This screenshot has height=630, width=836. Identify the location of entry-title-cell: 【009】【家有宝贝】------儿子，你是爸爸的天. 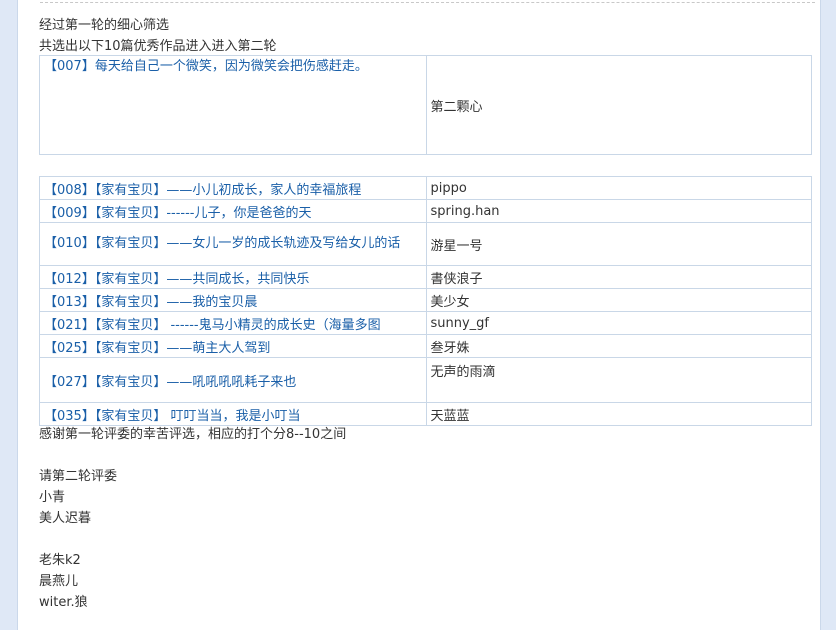
(233, 211).